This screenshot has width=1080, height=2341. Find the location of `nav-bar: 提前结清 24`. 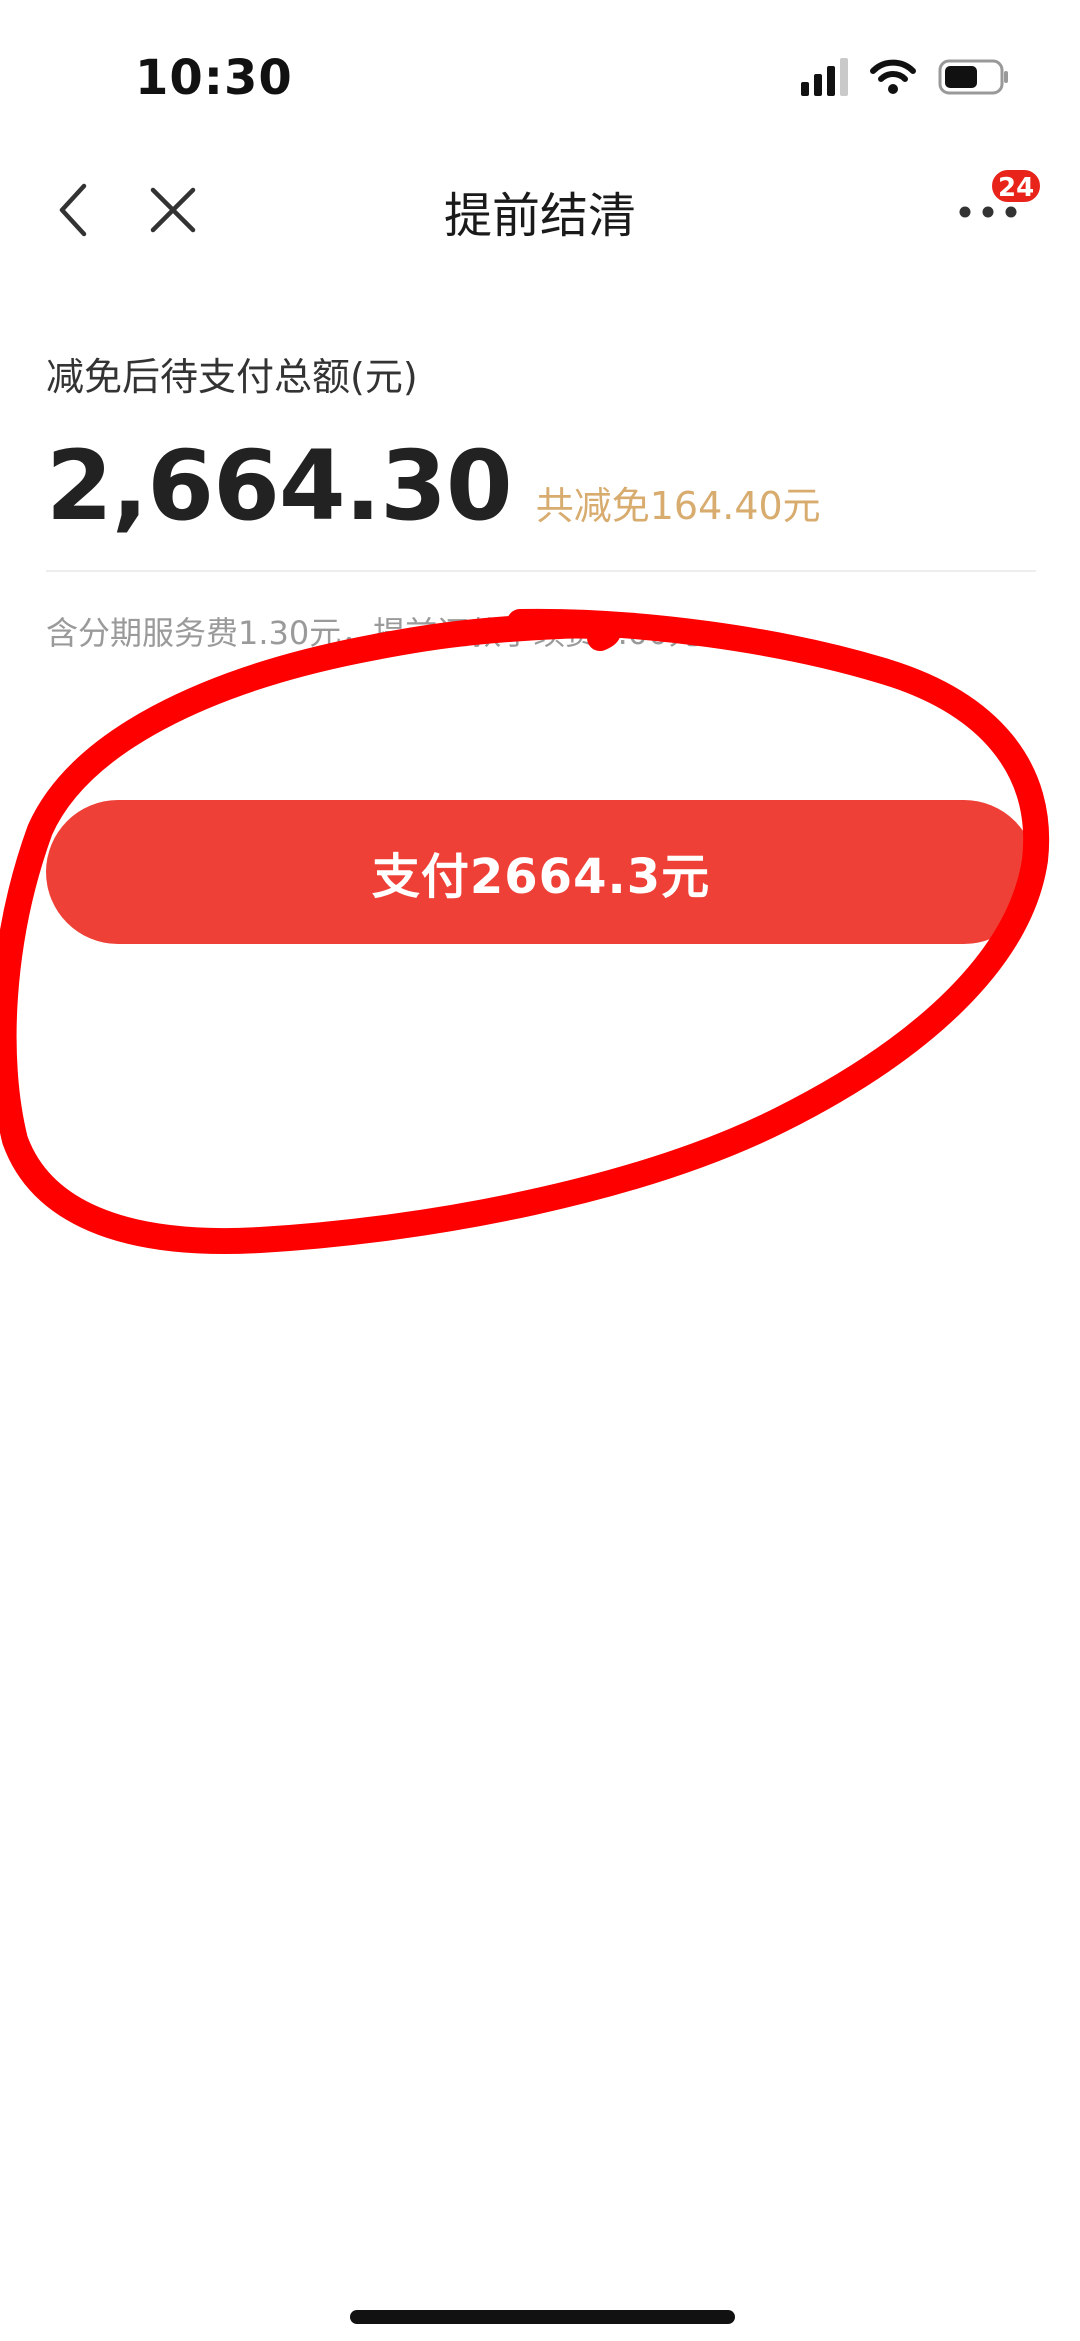

nav-bar: 提前结清 24 is located at coordinates (540, 215).